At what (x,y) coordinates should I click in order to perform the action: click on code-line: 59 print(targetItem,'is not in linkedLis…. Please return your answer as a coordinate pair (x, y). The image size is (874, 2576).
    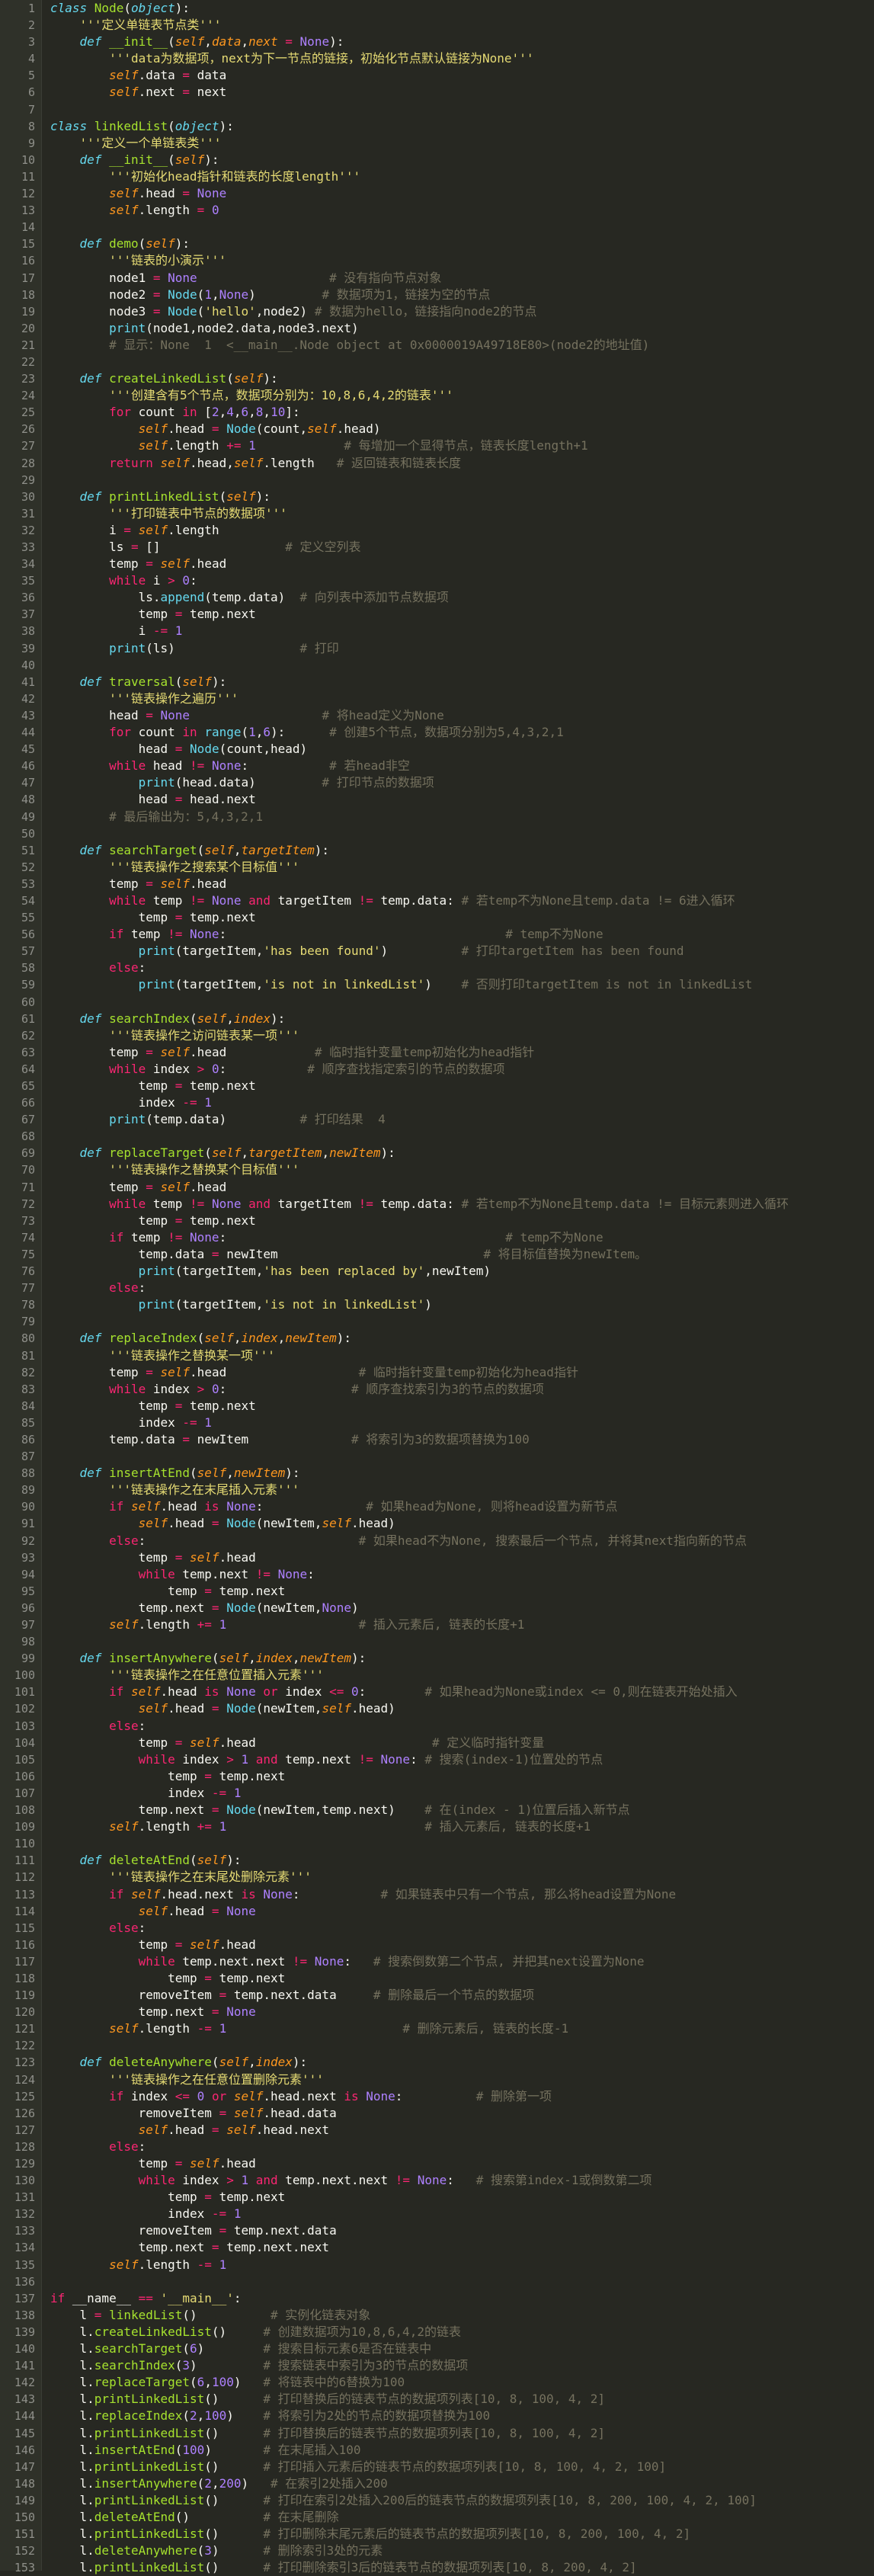
    Looking at the image, I should click on (437, 984).